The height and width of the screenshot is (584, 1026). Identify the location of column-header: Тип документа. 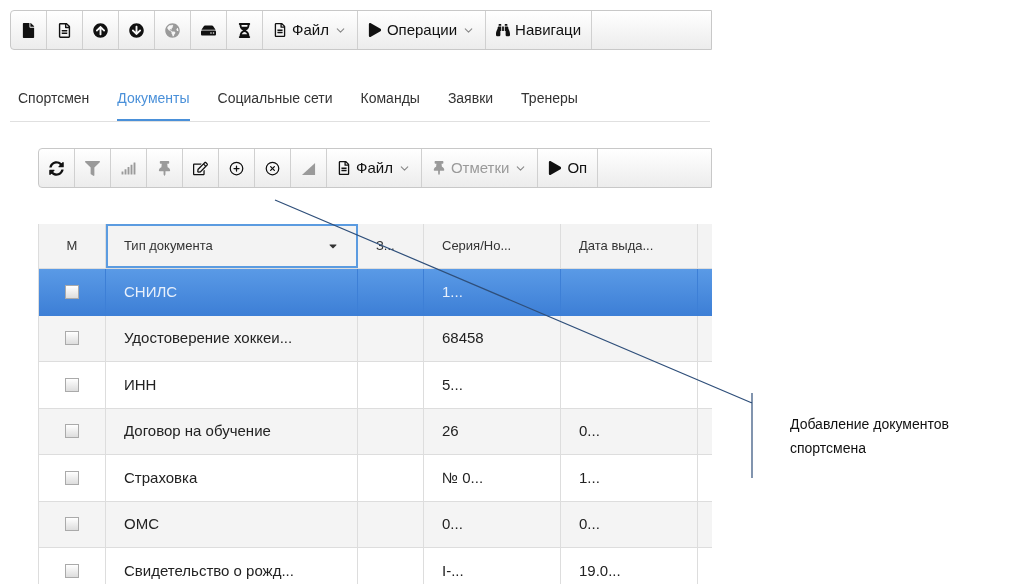
(232, 246).